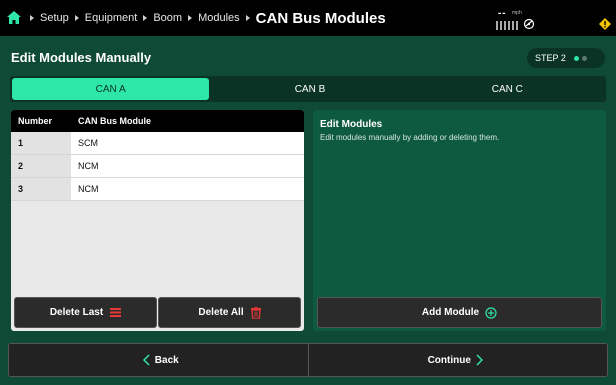  I want to click on footer-nav: Back Continue, so click(308, 360).